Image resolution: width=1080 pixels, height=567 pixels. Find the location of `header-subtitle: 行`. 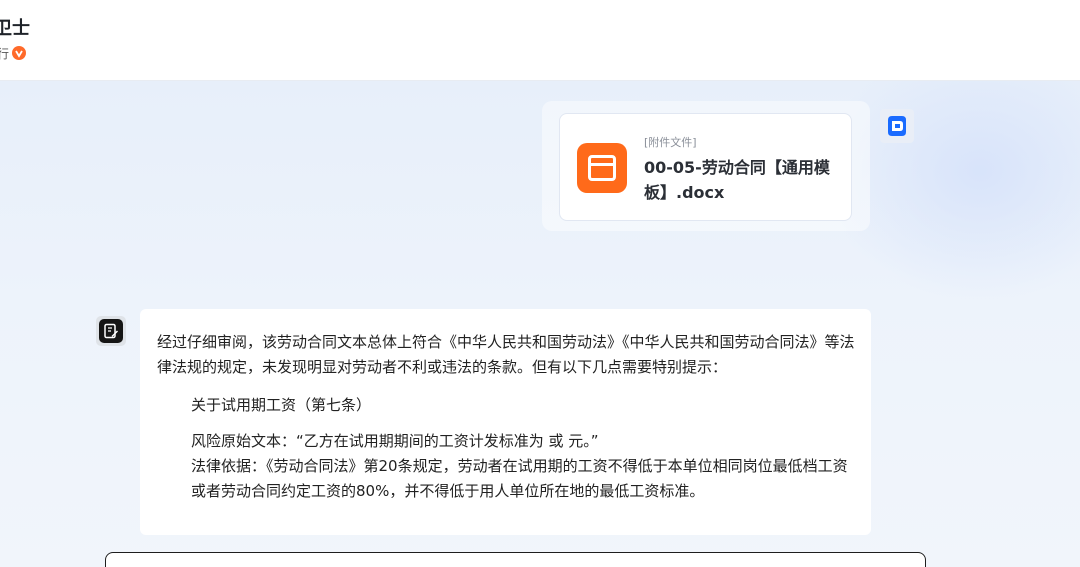

header-subtitle: 行 is located at coordinates (5, 53).